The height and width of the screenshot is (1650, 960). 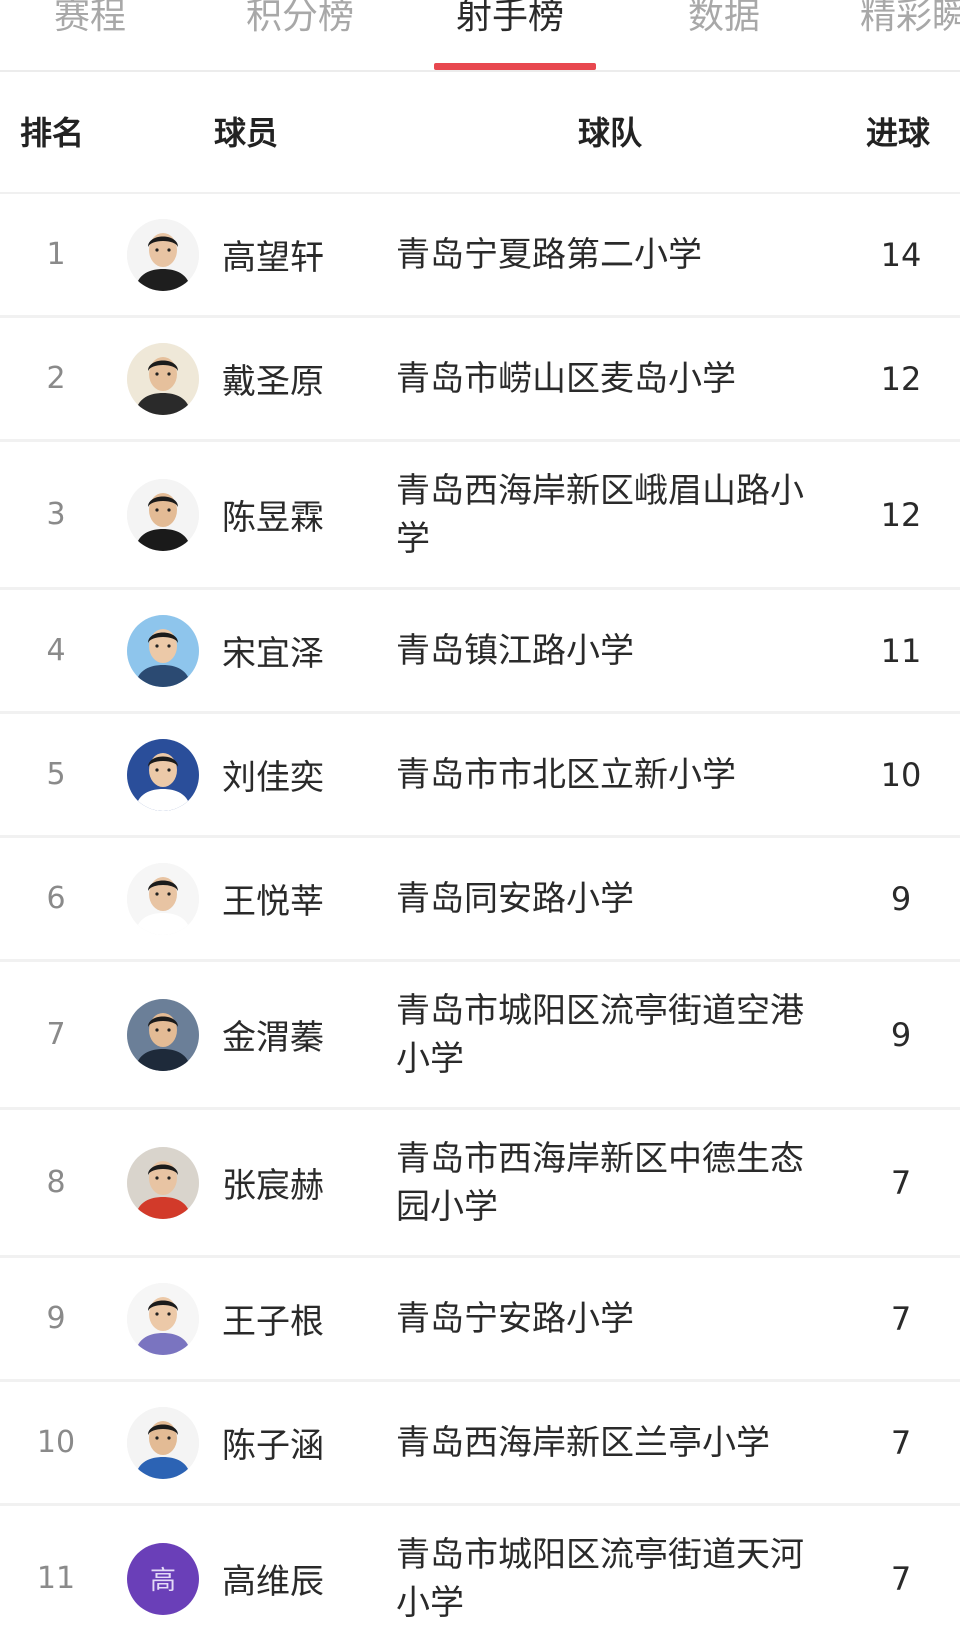 I want to click on team-name: 青岛宁安路小学, so click(x=515, y=1318).